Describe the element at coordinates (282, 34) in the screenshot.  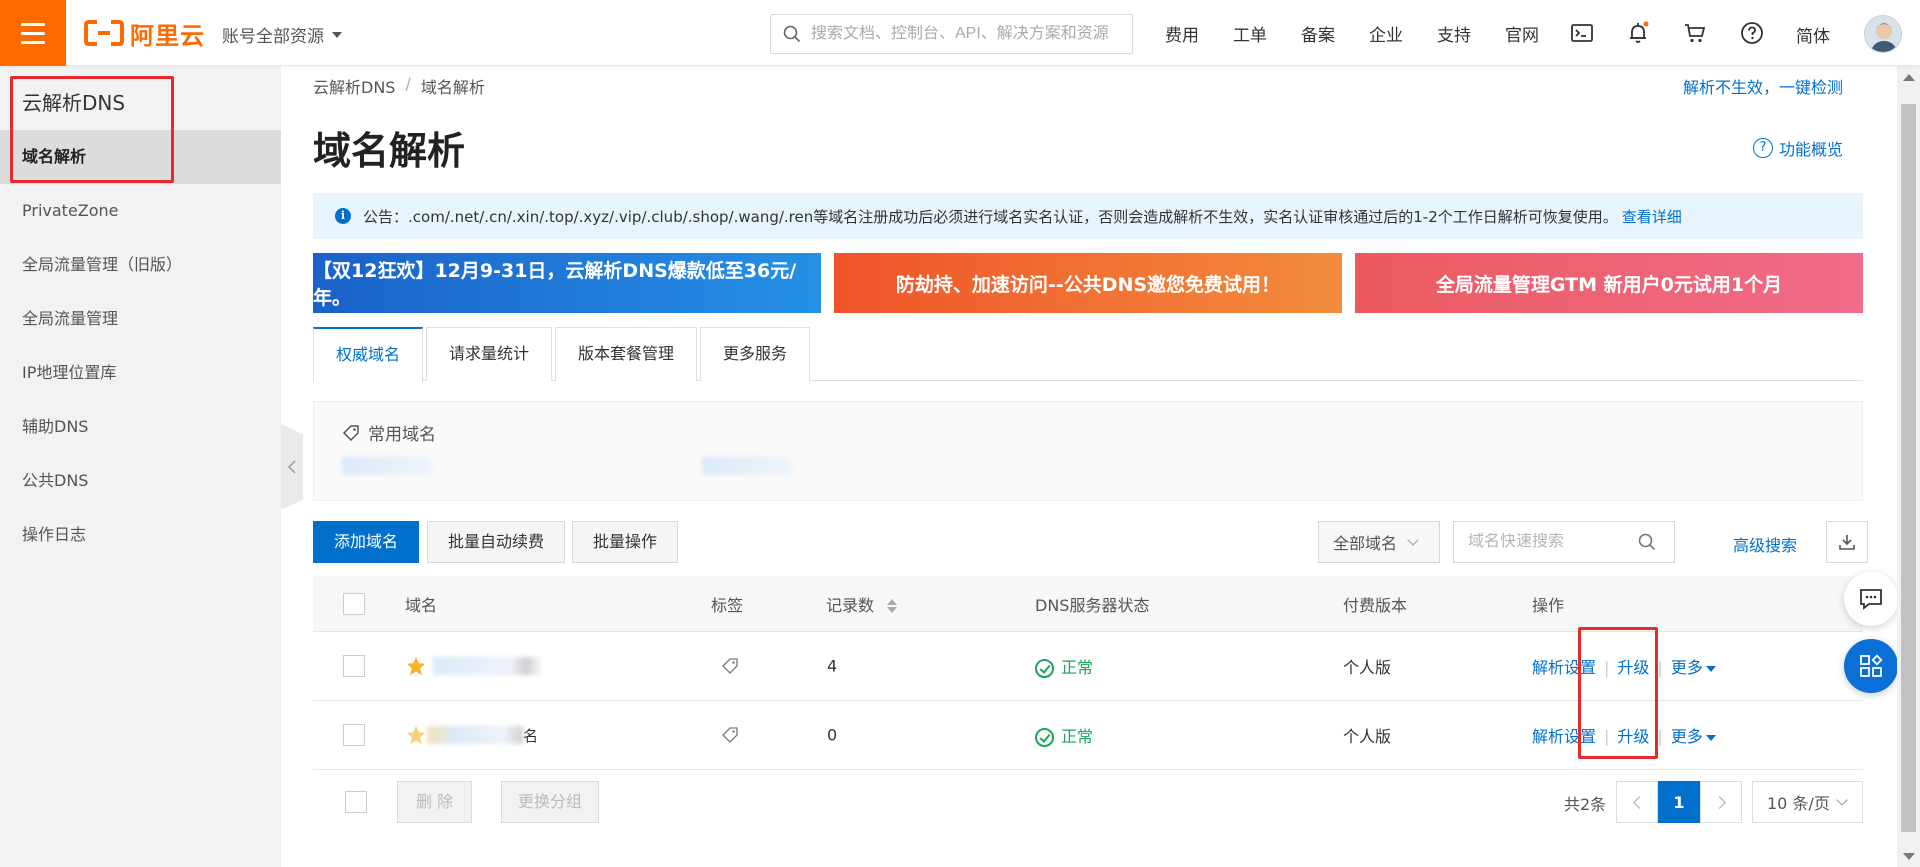
I see `account-resources-dropdown: 账号全部资源` at that location.